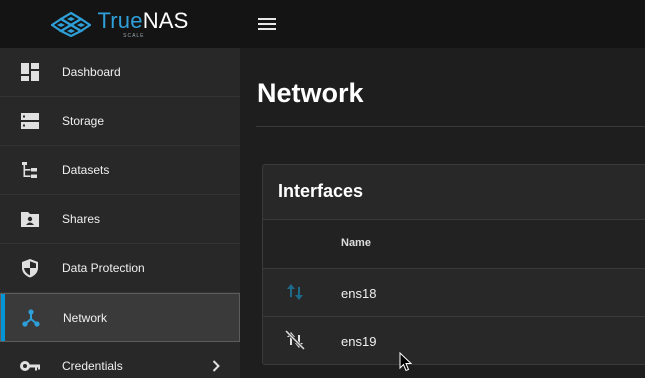  What do you see at coordinates (30, 72) in the screenshot?
I see `dashboard-icon` at bounding box center [30, 72].